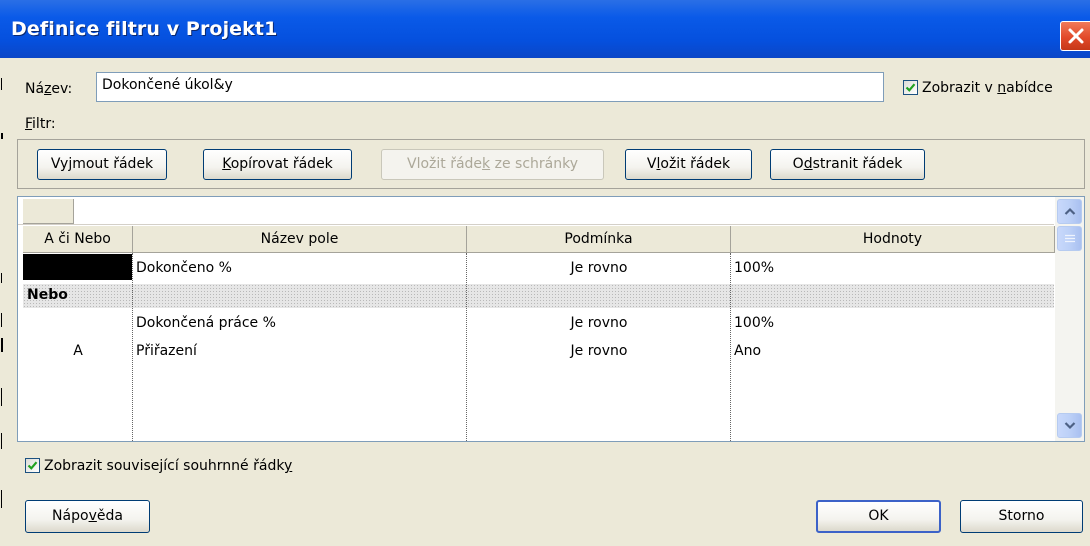  What do you see at coordinates (49, 89) in the screenshot?
I see `name-label: Název:` at bounding box center [49, 89].